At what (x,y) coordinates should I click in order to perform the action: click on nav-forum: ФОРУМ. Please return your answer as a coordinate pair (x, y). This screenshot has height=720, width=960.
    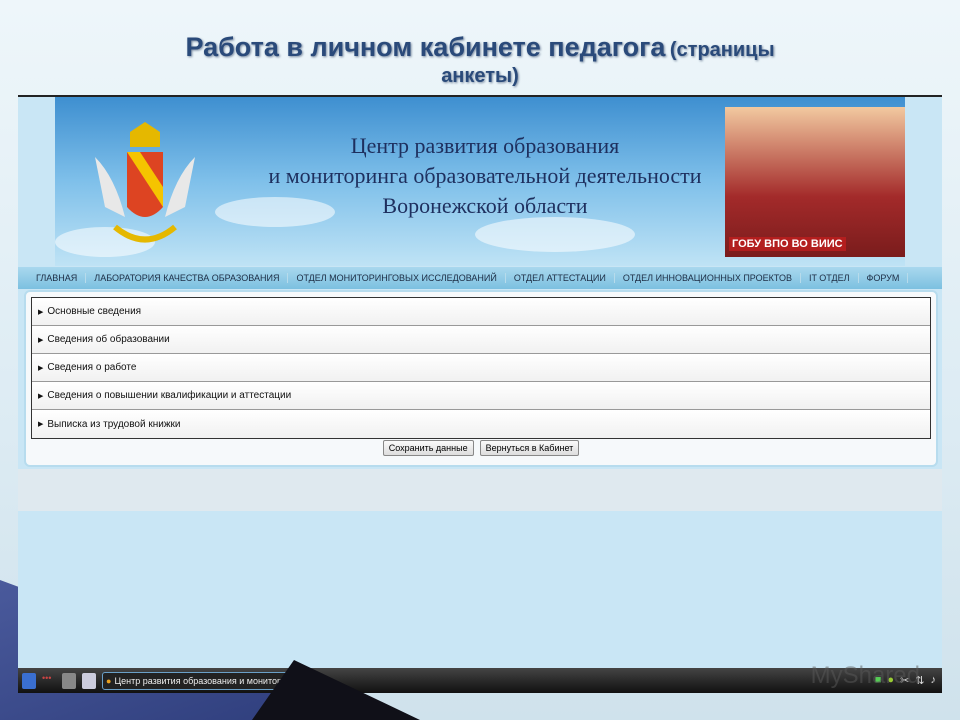
    Looking at the image, I should click on (884, 278).